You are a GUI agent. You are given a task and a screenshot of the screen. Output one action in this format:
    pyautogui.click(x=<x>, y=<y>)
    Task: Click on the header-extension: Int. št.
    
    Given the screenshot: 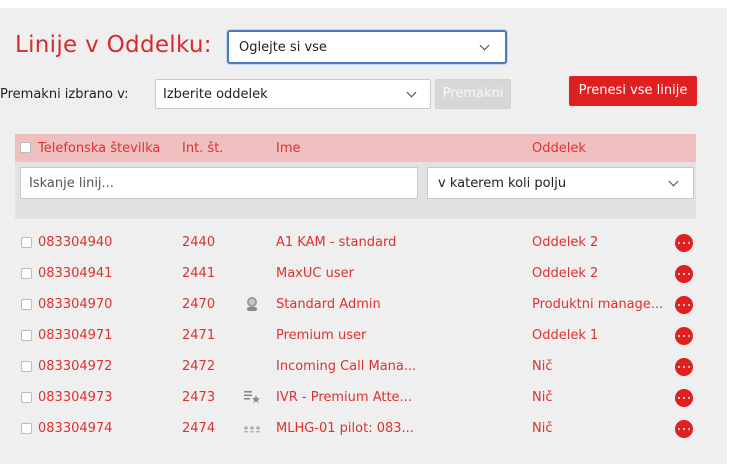 What is the action you would take?
    pyautogui.click(x=202, y=148)
    